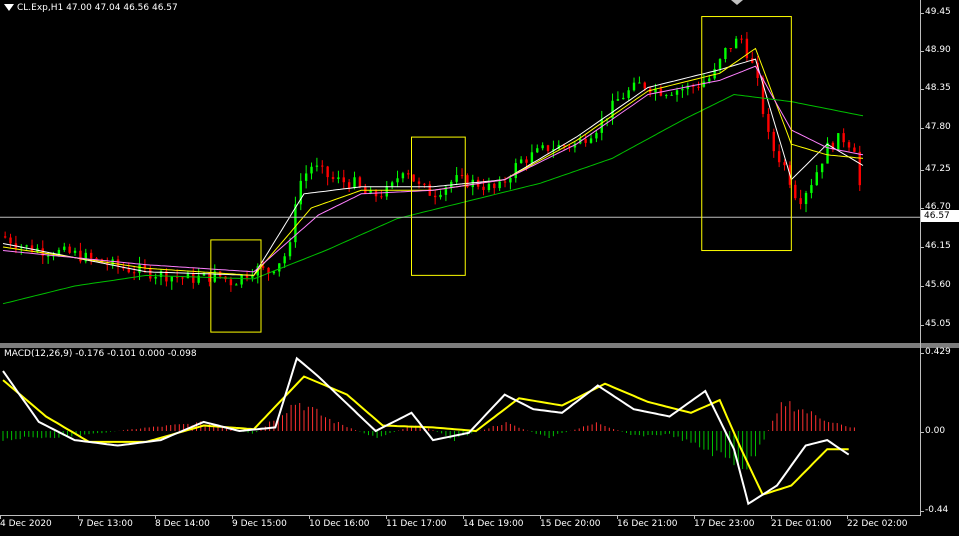  I want to click on price-axis-label: 47.25, so click(938, 169).